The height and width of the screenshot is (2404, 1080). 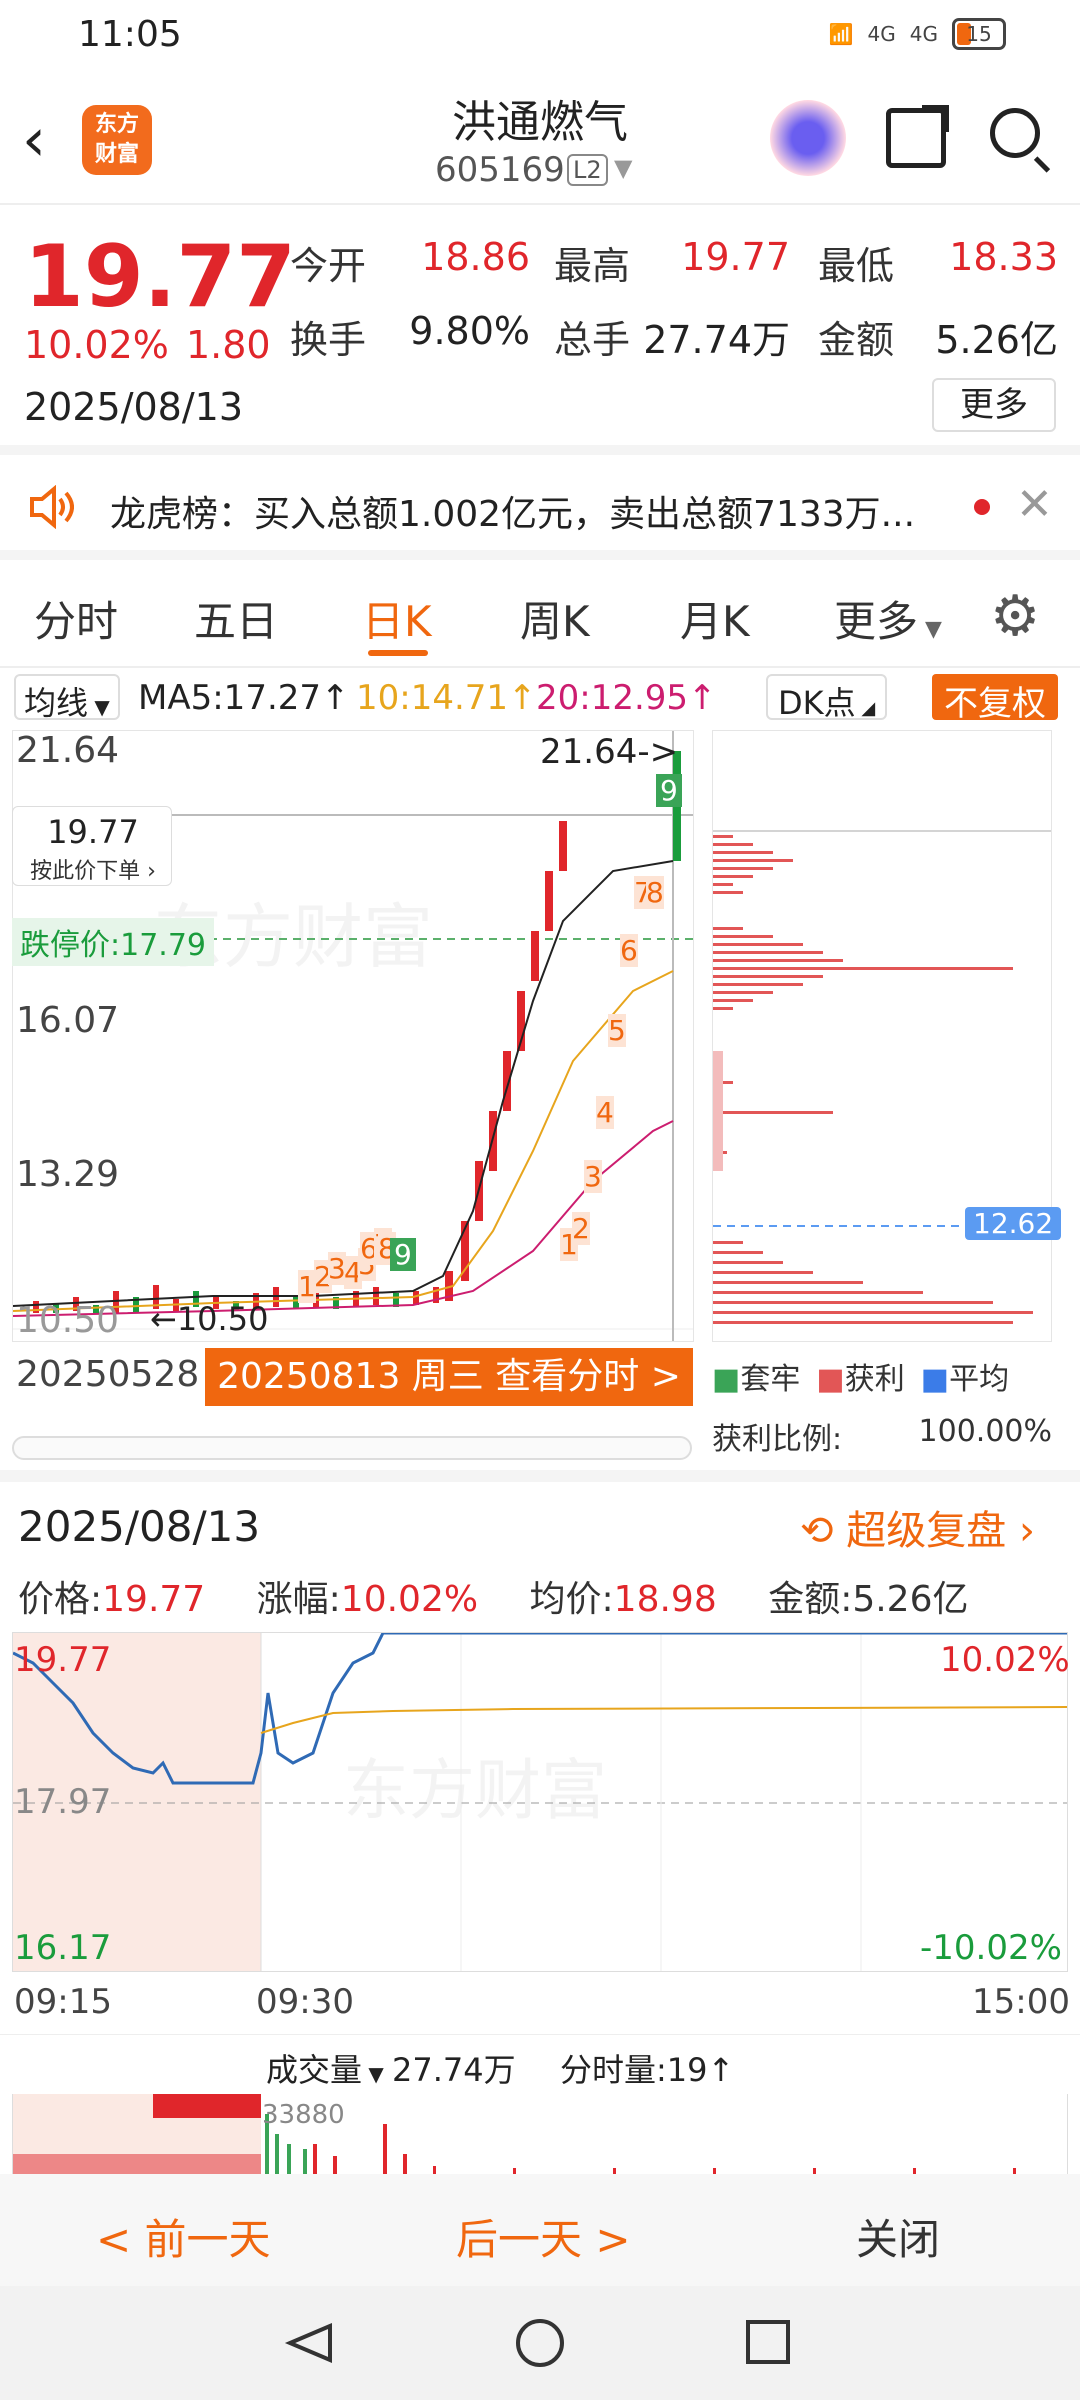 I want to click on kline-y-label-2: 16.07, so click(x=68, y=1020).